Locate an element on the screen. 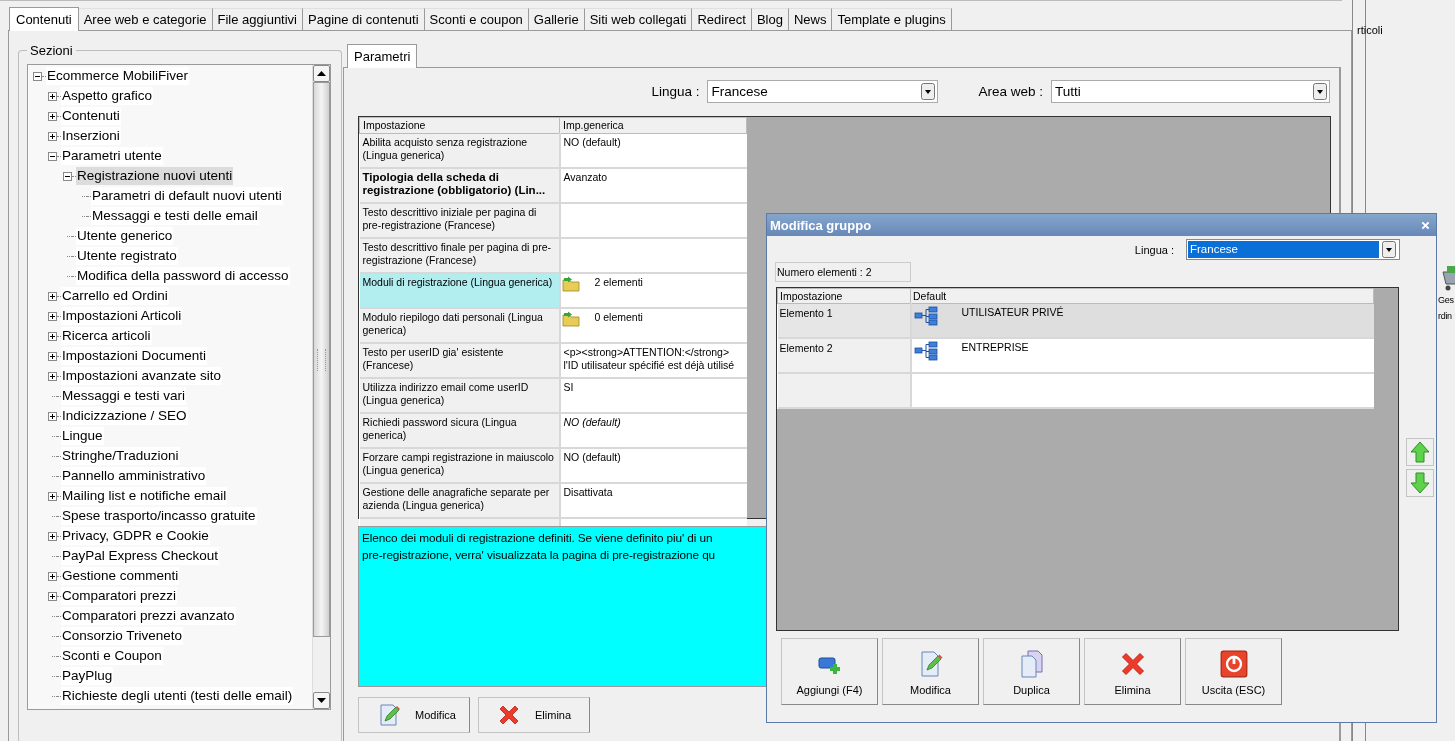 The width and height of the screenshot is (1455, 741). tree-item: Stringhe/Traduzioni is located at coordinates (120, 456).